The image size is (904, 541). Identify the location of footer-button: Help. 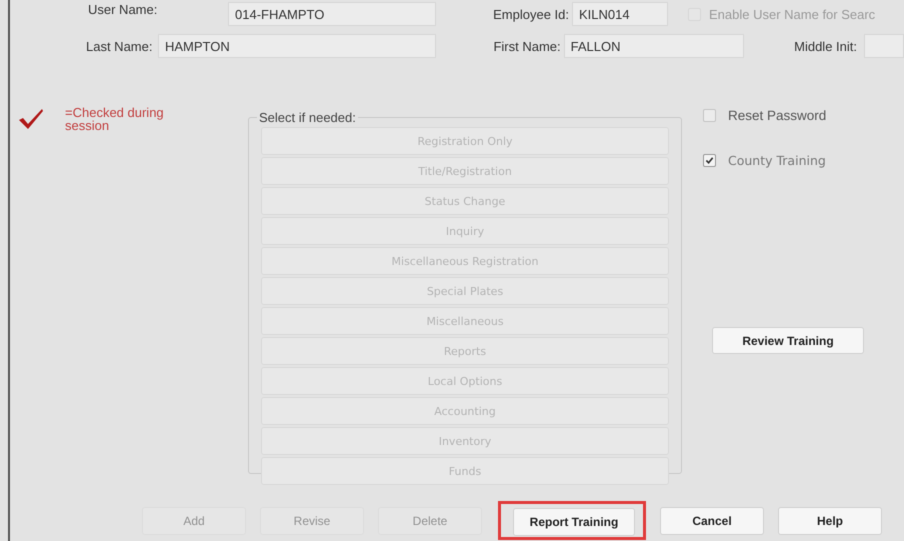
(830, 520).